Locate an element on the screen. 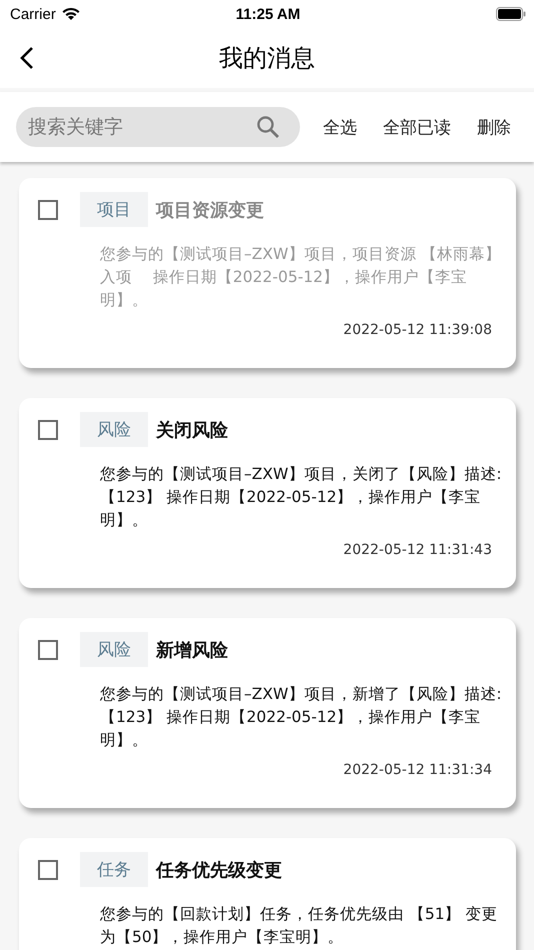  message-title: 新增风险 is located at coordinates (192, 650).